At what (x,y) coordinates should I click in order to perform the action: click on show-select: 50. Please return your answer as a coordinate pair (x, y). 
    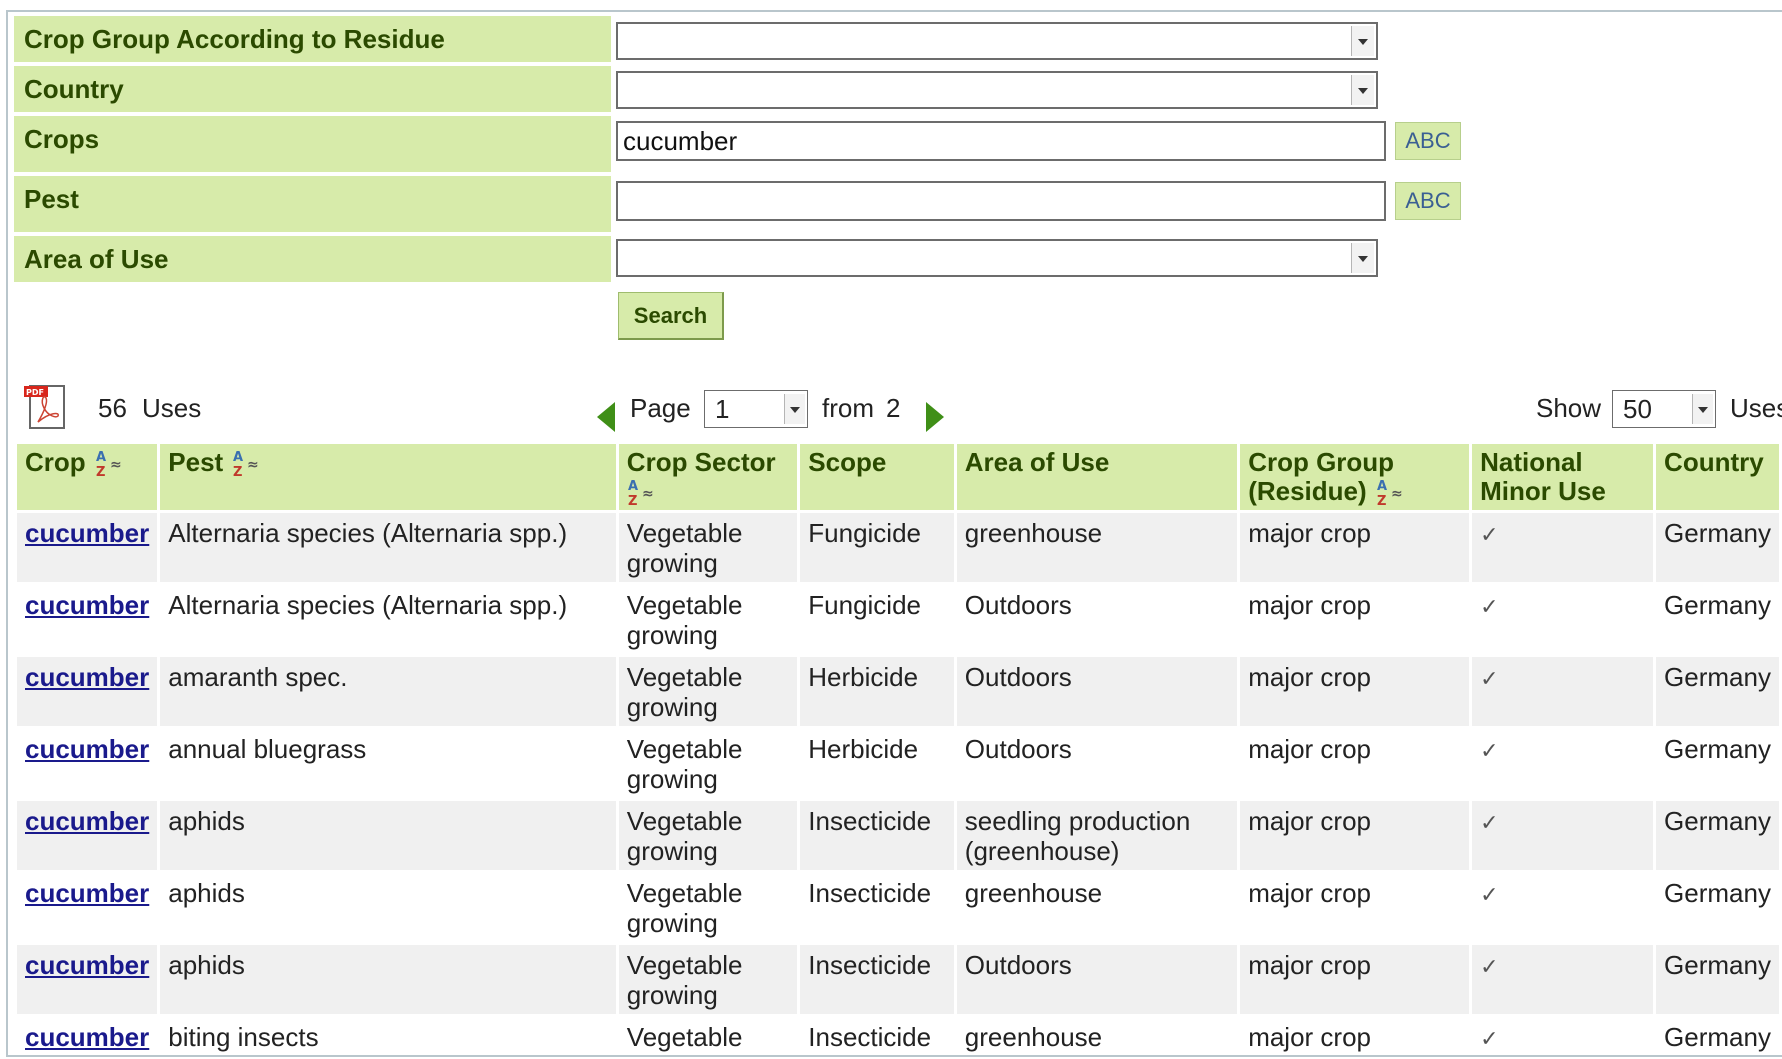
    Looking at the image, I should click on (1664, 409).